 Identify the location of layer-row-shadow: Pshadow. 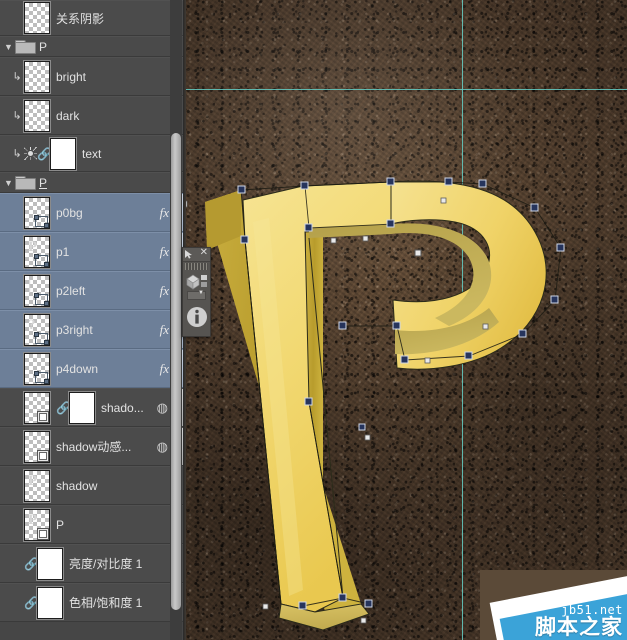
(91, 485).